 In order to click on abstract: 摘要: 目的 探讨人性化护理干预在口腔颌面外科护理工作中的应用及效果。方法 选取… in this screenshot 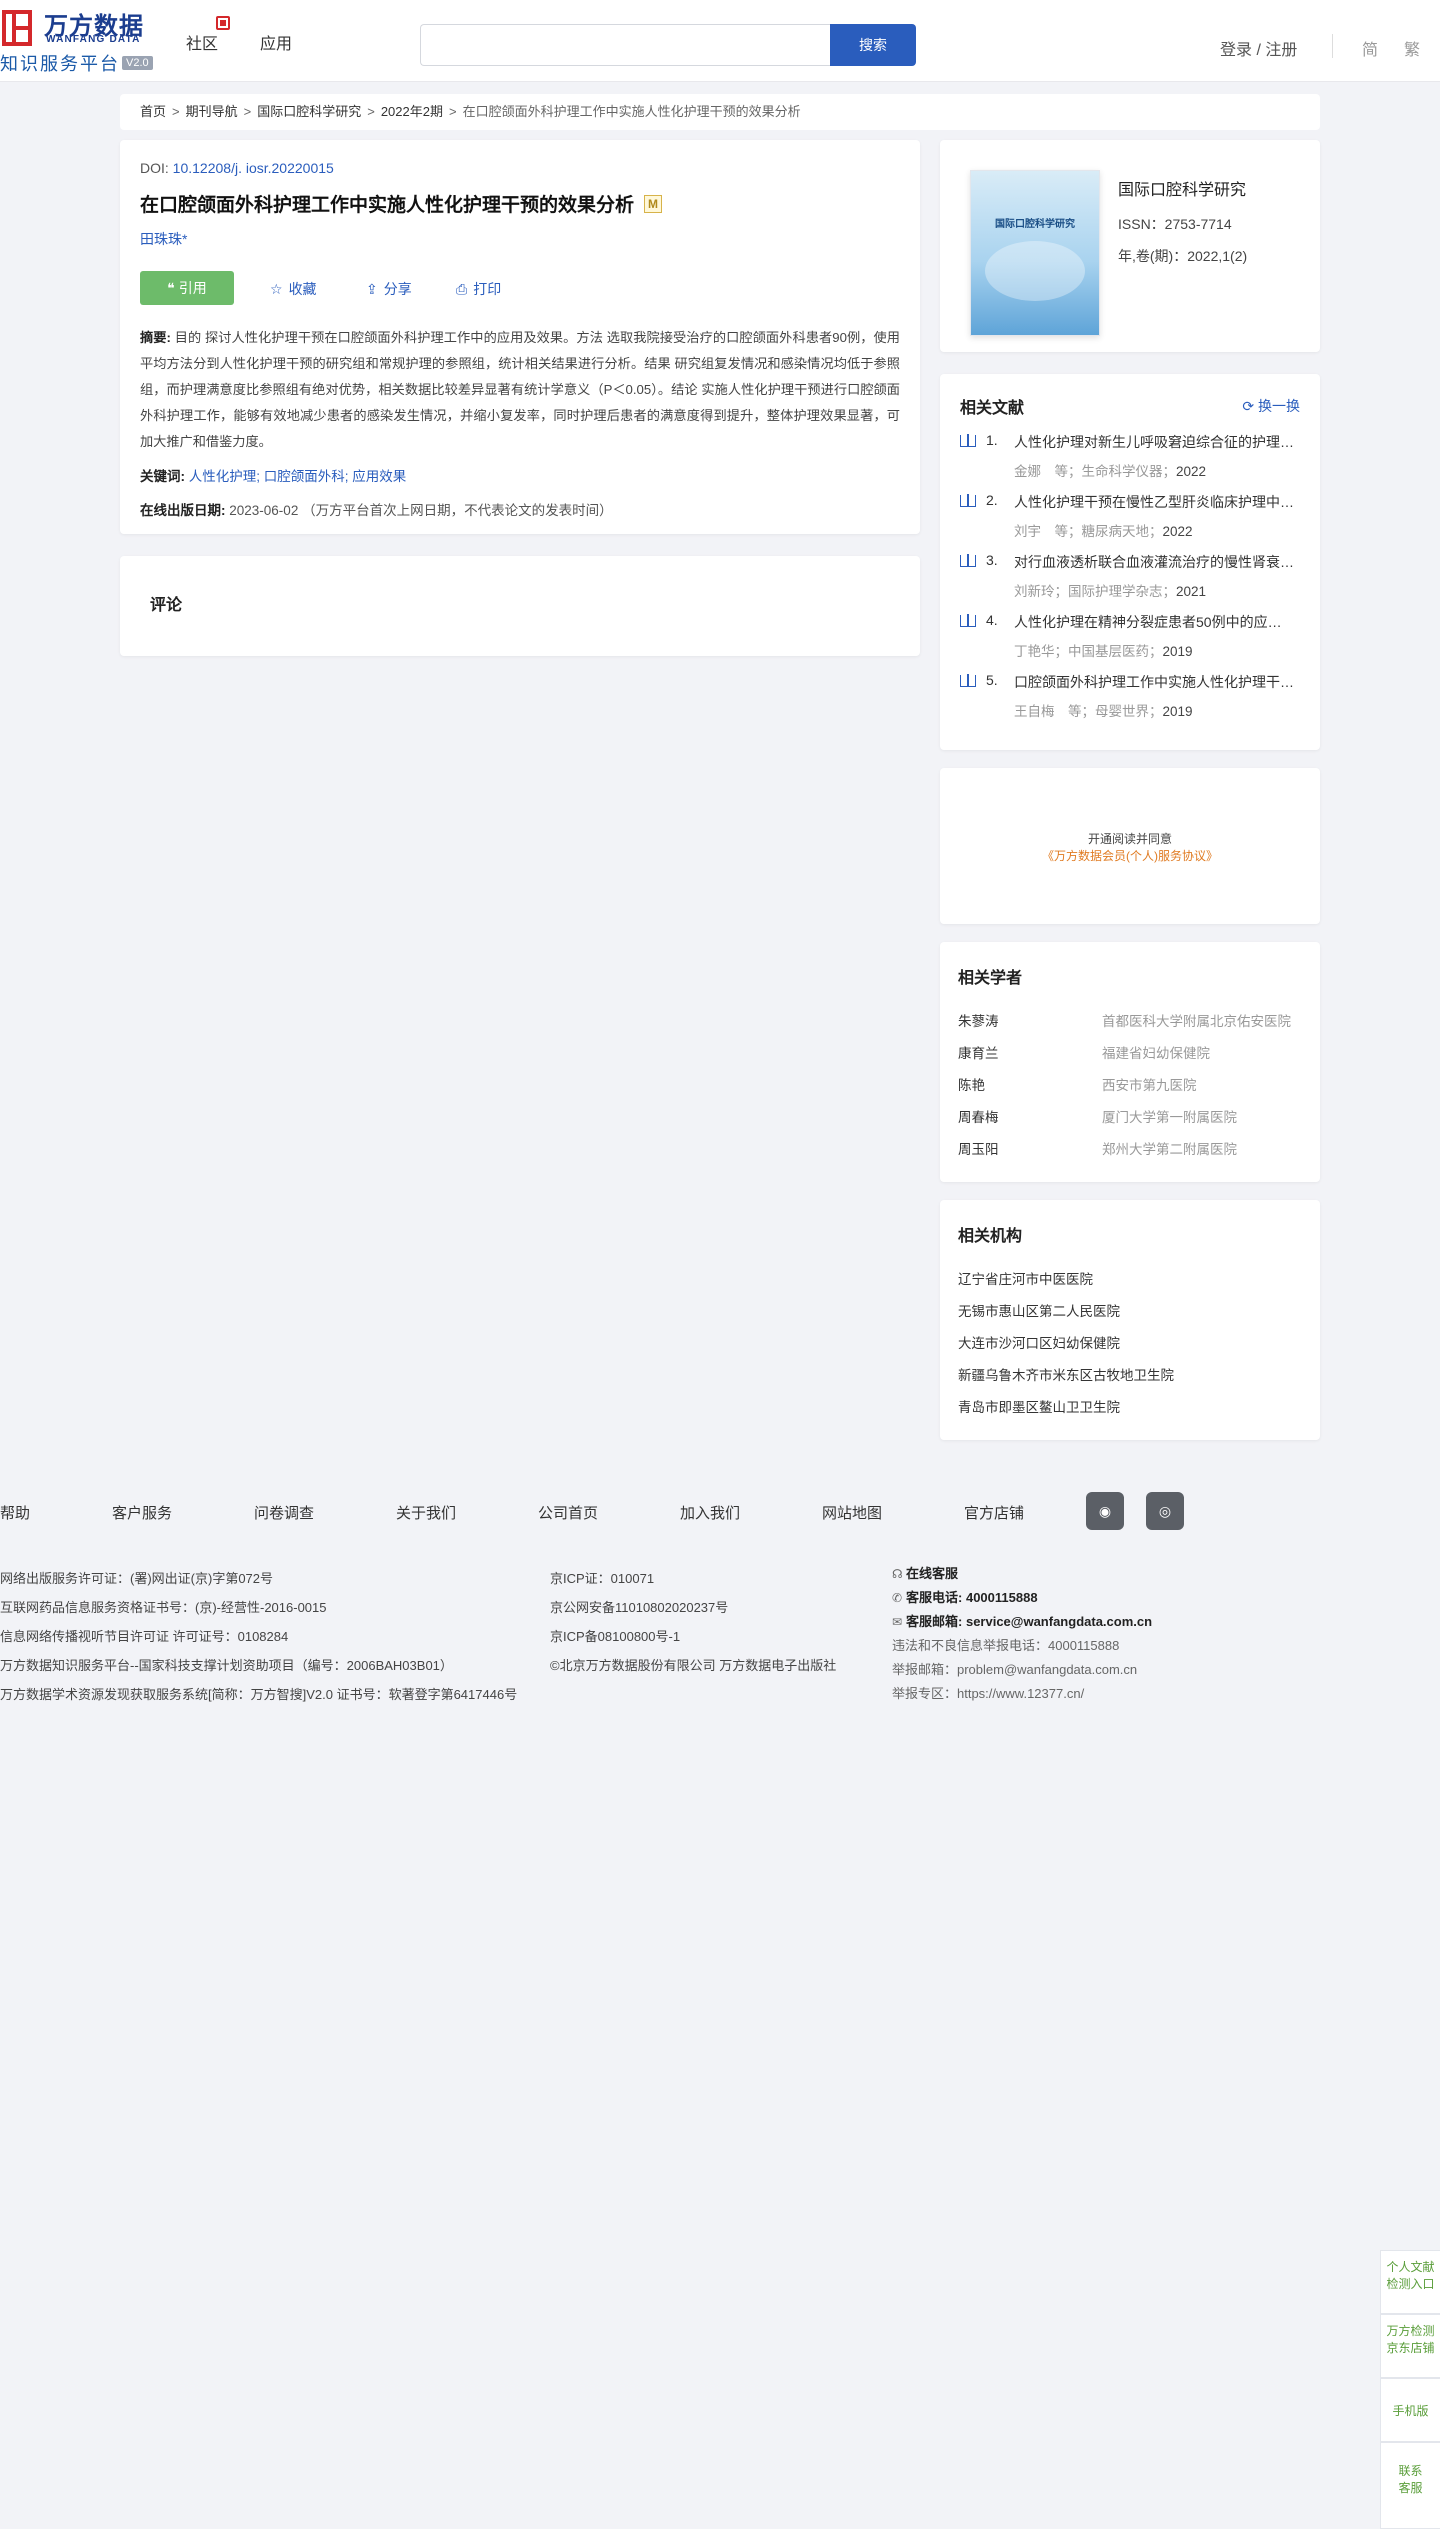, I will do `click(520, 390)`.